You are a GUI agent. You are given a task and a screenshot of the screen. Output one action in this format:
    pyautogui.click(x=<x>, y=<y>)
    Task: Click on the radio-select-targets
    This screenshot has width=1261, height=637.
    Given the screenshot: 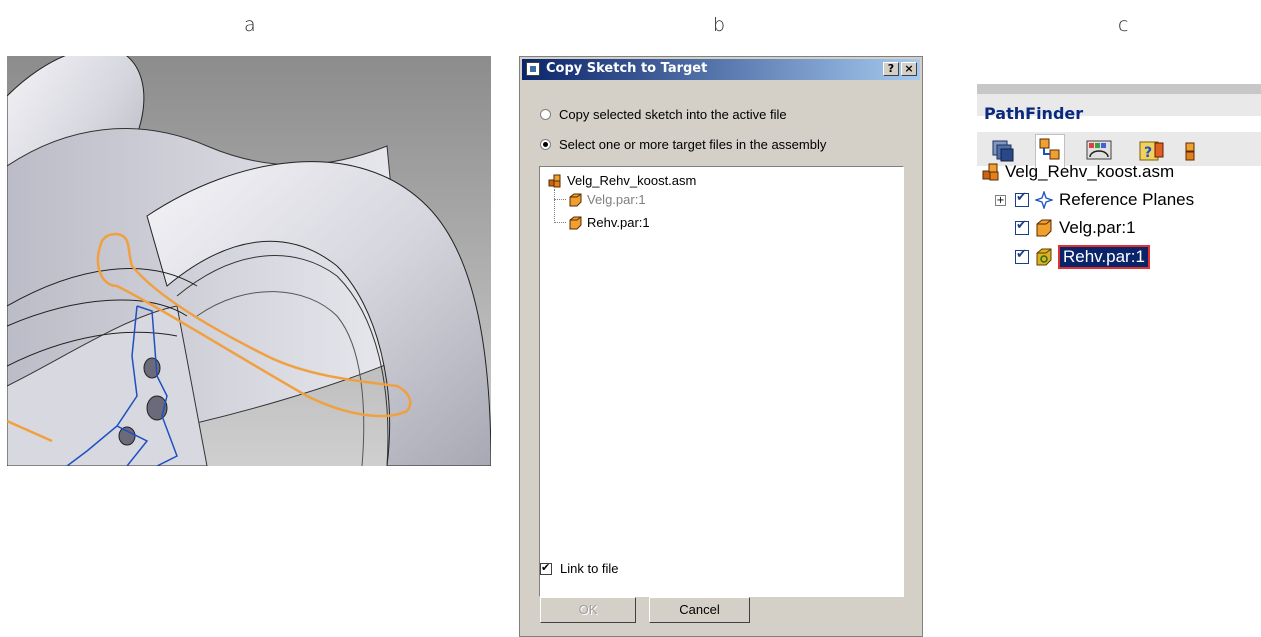 What is the action you would take?
    pyautogui.click(x=545, y=144)
    